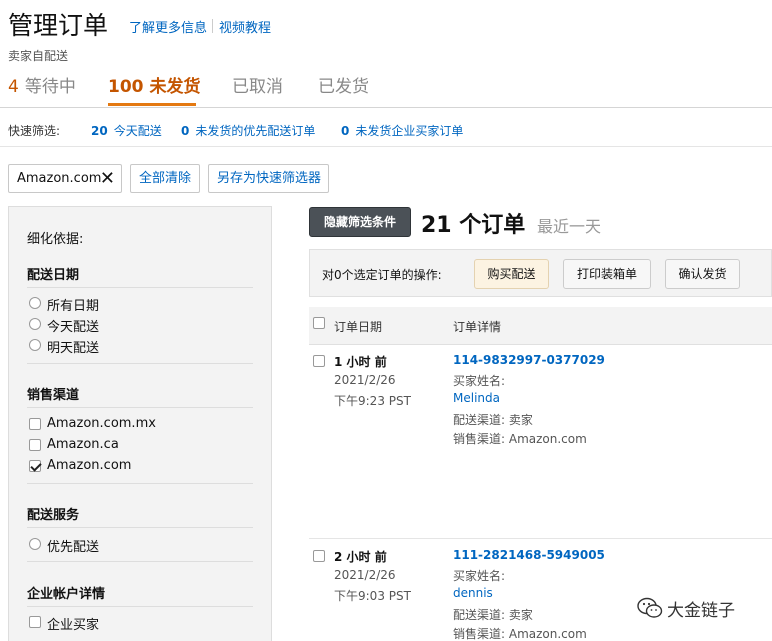 The height and width of the screenshot is (641, 772). What do you see at coordinates (73, 348) in the screenshot?
I see `option-label: 明天配送` at bounding box center [73, 348].